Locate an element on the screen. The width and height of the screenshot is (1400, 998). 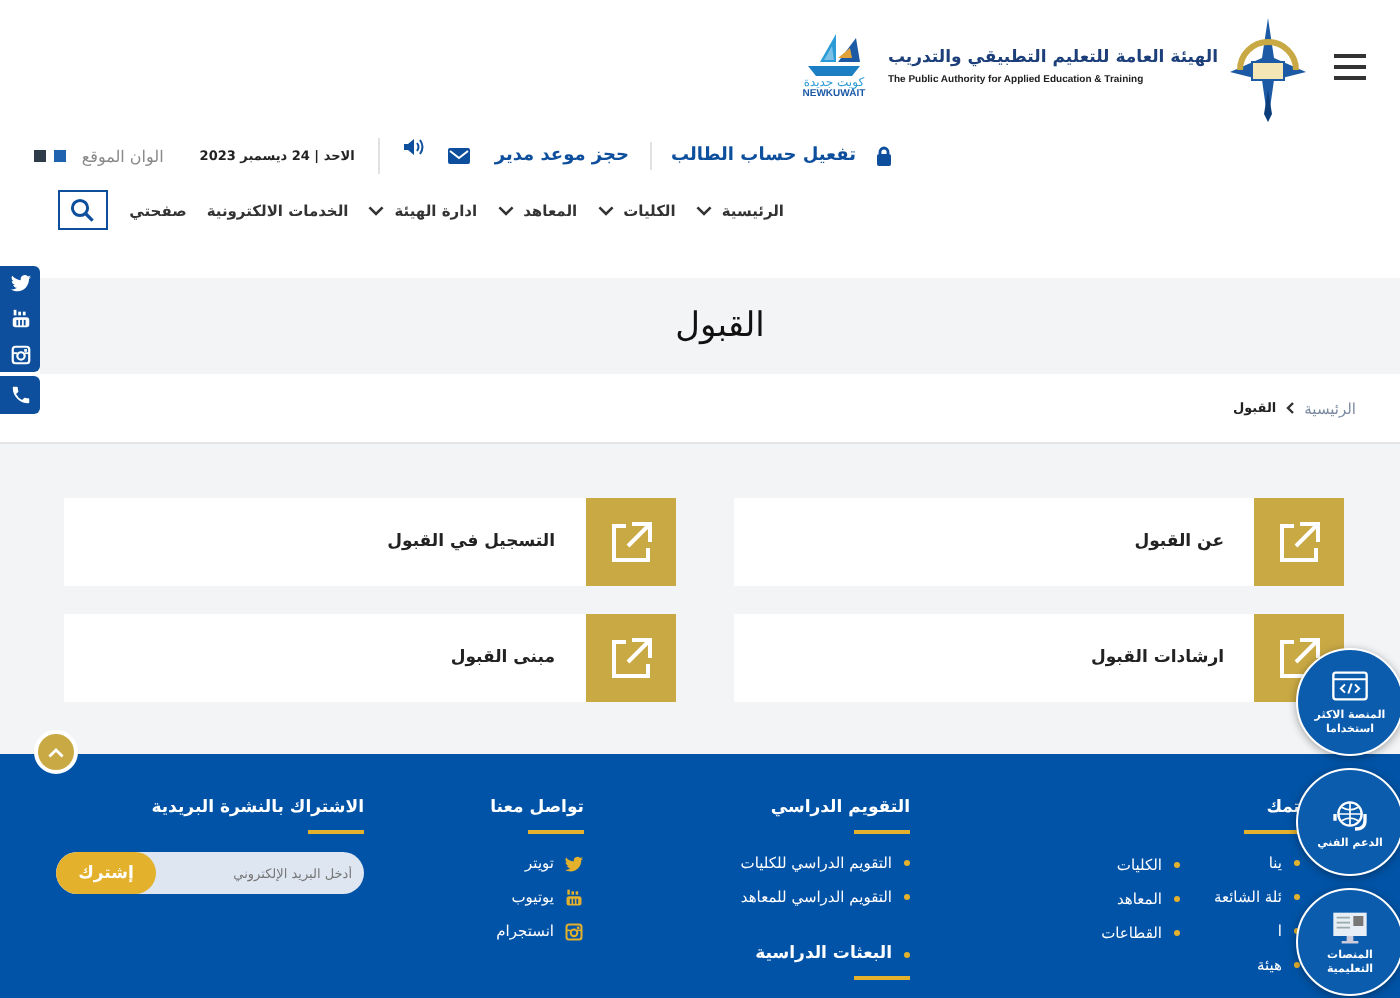
link-card: عن القبول is located at coordinates (1038, 542).